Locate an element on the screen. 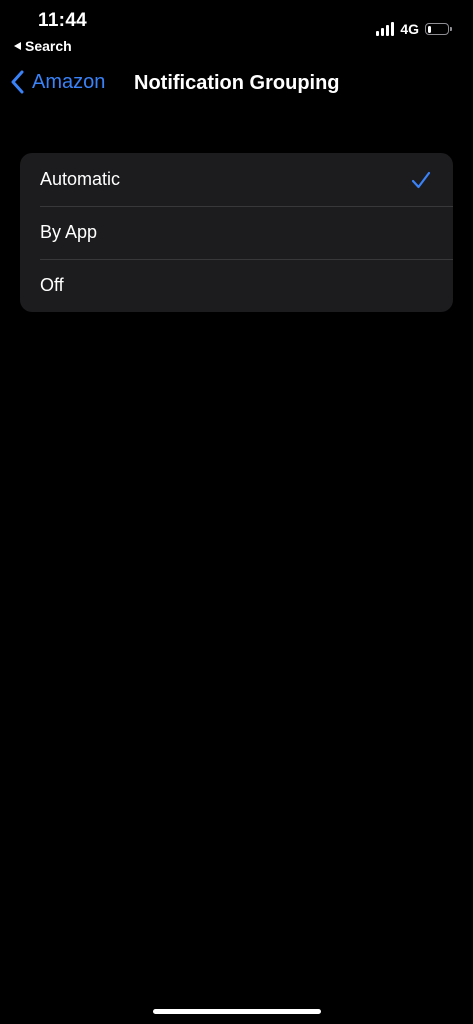 The width and height of the screenshot is (473, 1024). return-app-label: Search is located at coordinates (48, 46).